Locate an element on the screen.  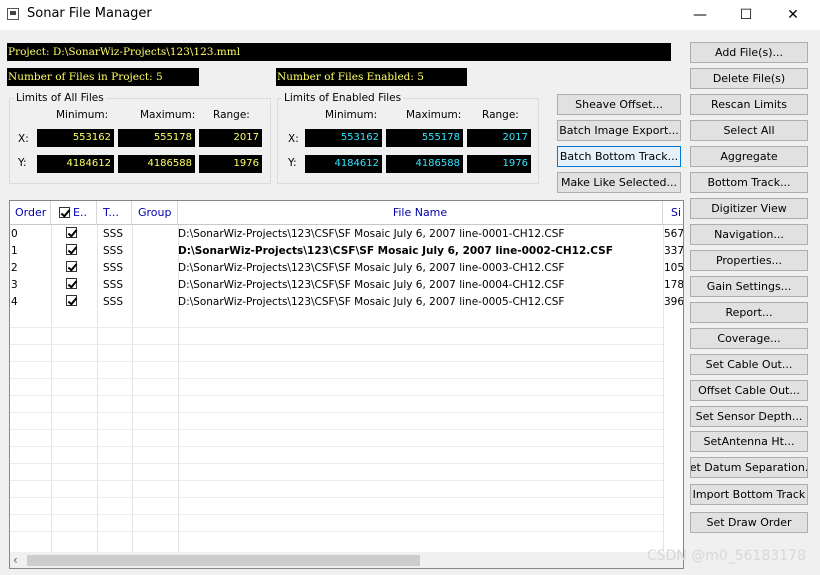
digitizer-view-button: Digitizer View is located at coordinates (749, 208).